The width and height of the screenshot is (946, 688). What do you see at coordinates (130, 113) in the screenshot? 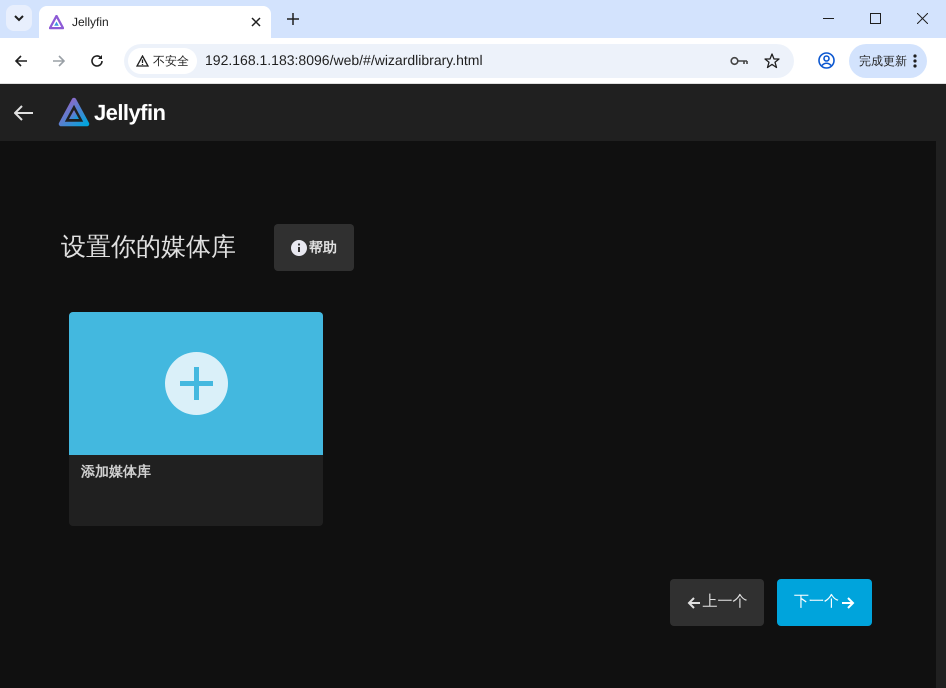
I see `app-name: Jellyfin` at bounding box center [130, 113].